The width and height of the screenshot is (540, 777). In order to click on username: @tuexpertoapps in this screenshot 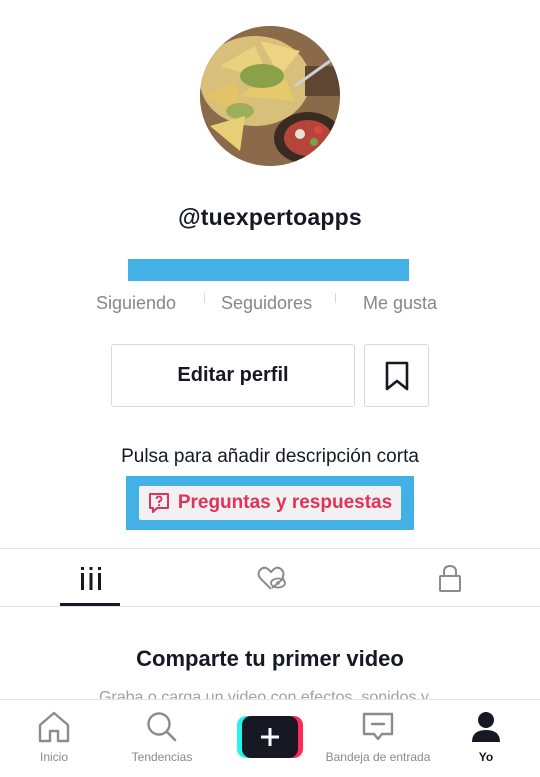, I will do `click(270, 217)`.